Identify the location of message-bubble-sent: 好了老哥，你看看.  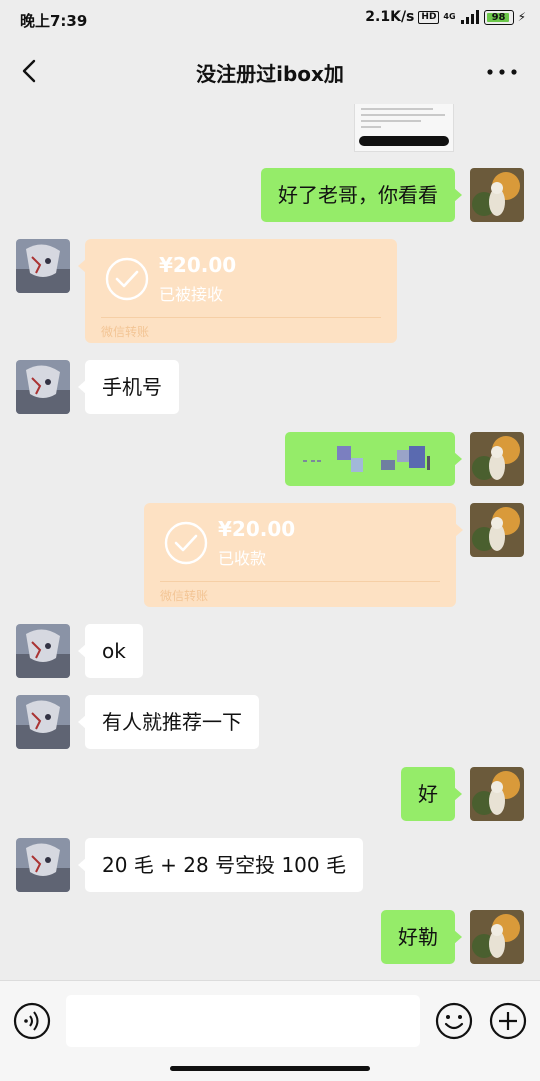
(361, 195).